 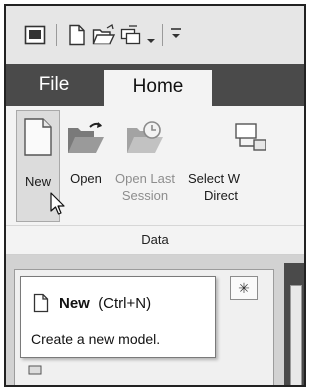 I want to click on quick-access-toolbar, so click(x=155, y=35).